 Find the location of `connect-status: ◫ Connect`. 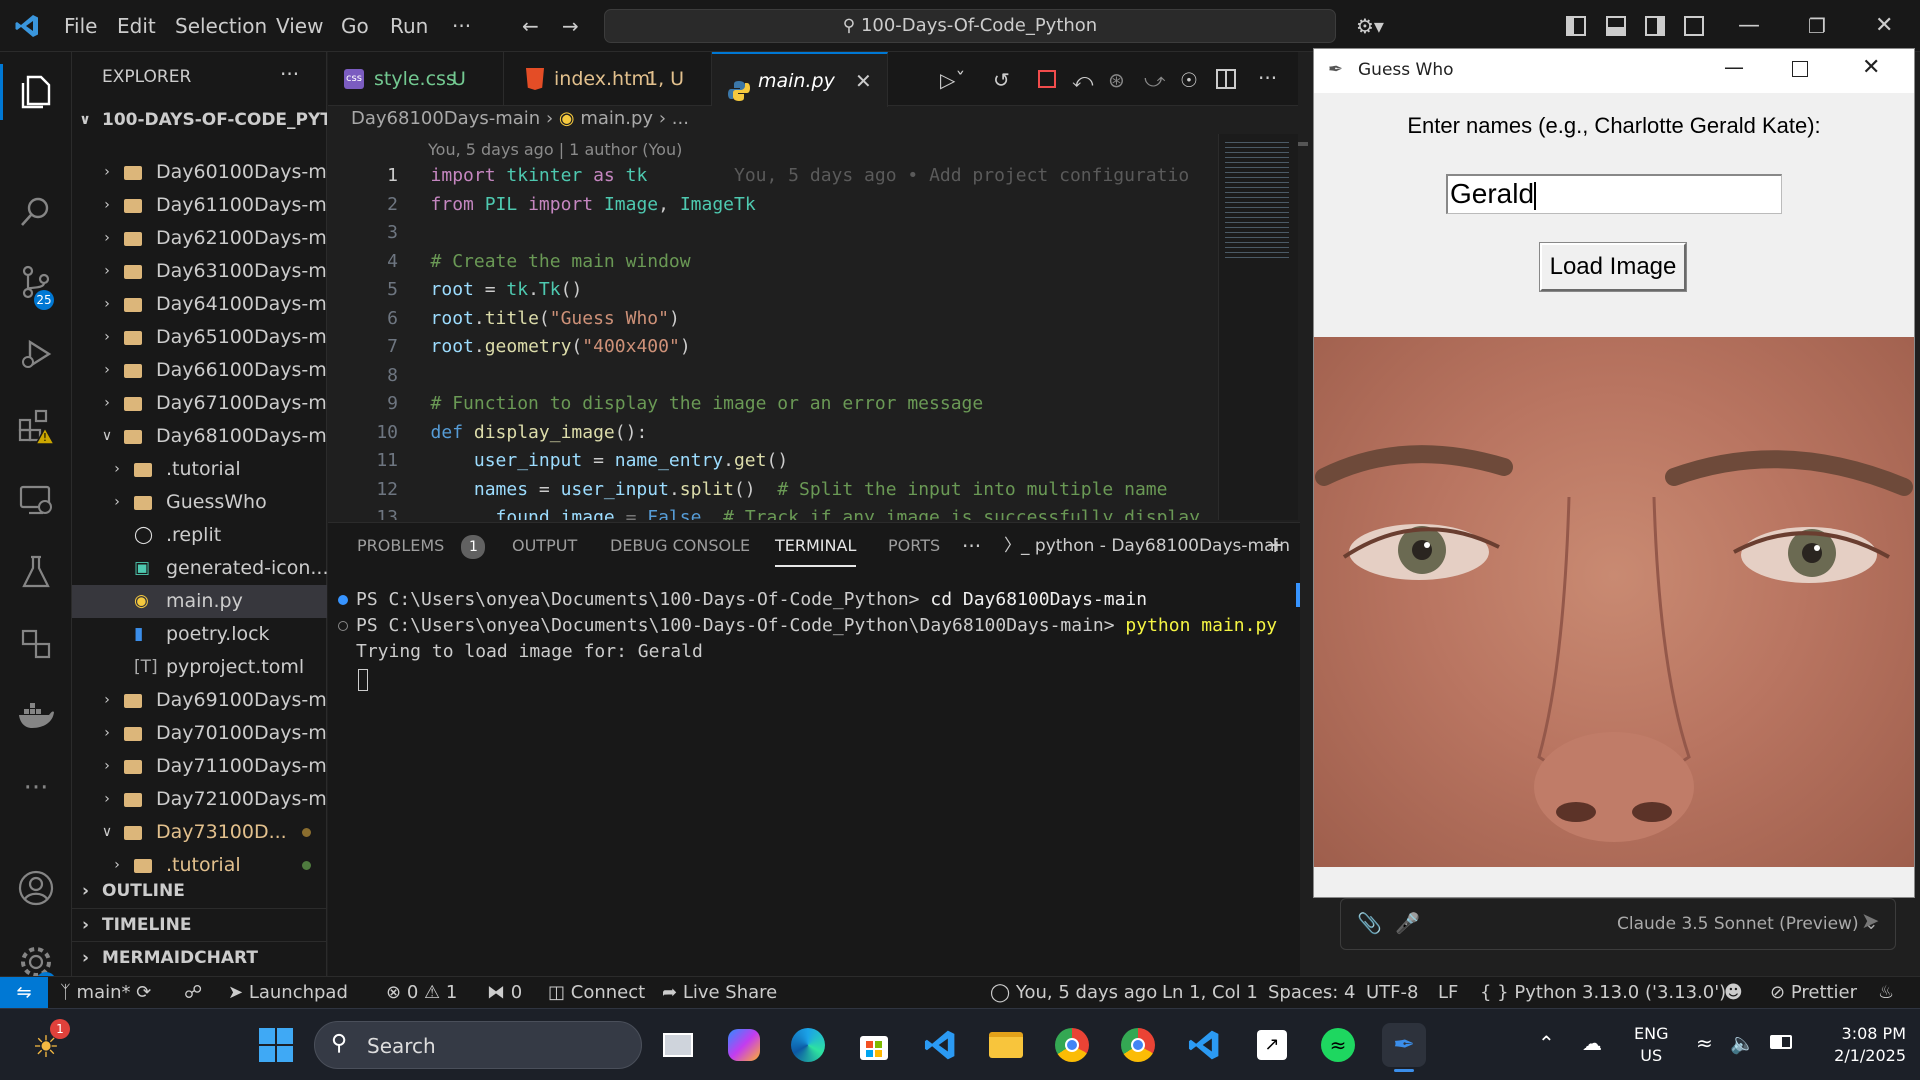

connect-status: ◫ Connect is located at coordinates (596, 993).